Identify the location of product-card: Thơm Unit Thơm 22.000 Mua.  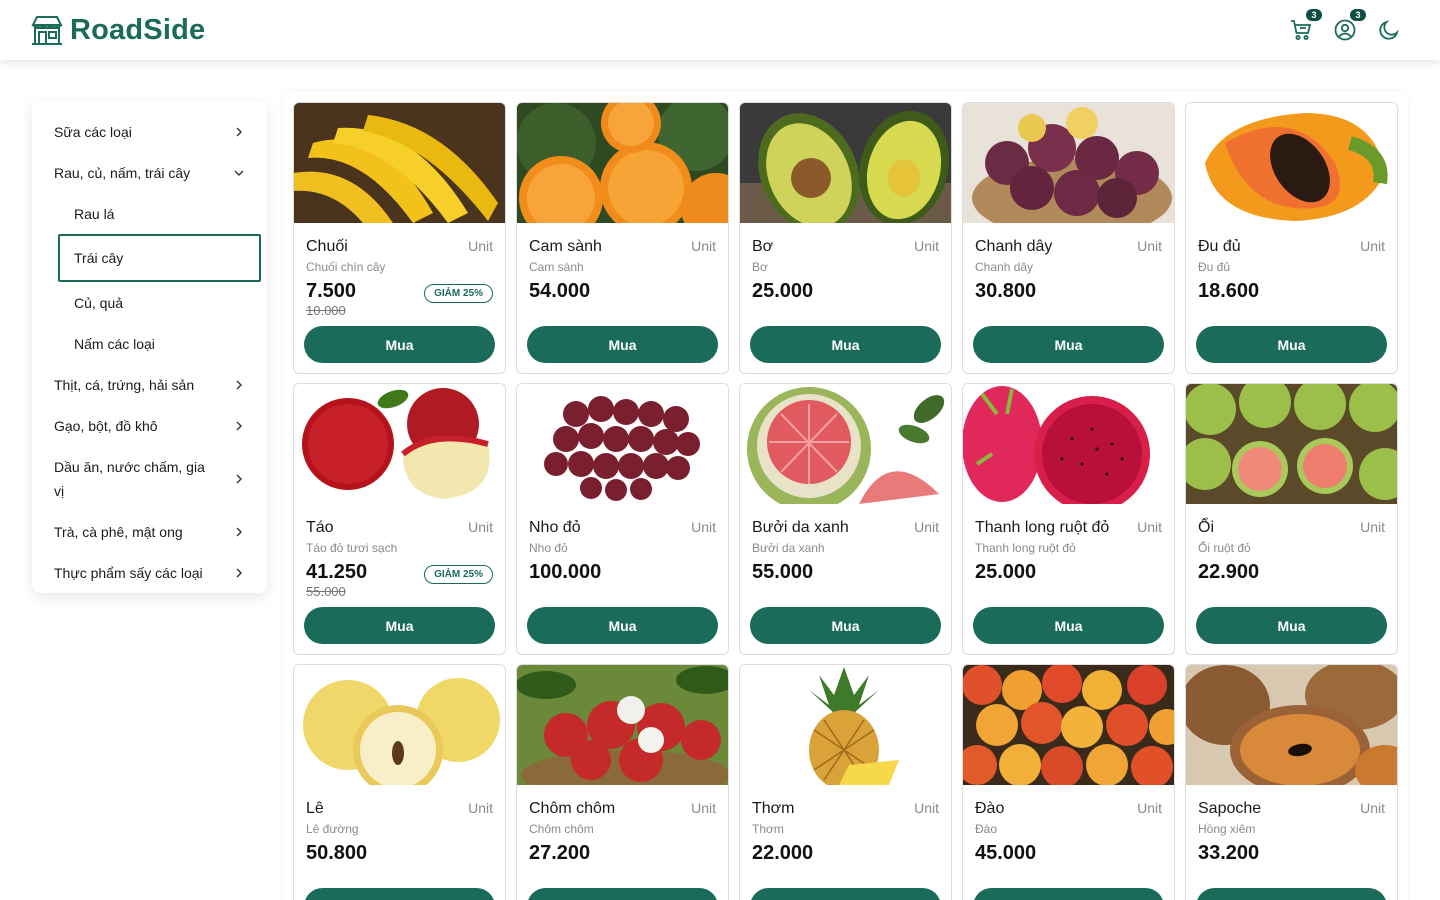
(845, 782).